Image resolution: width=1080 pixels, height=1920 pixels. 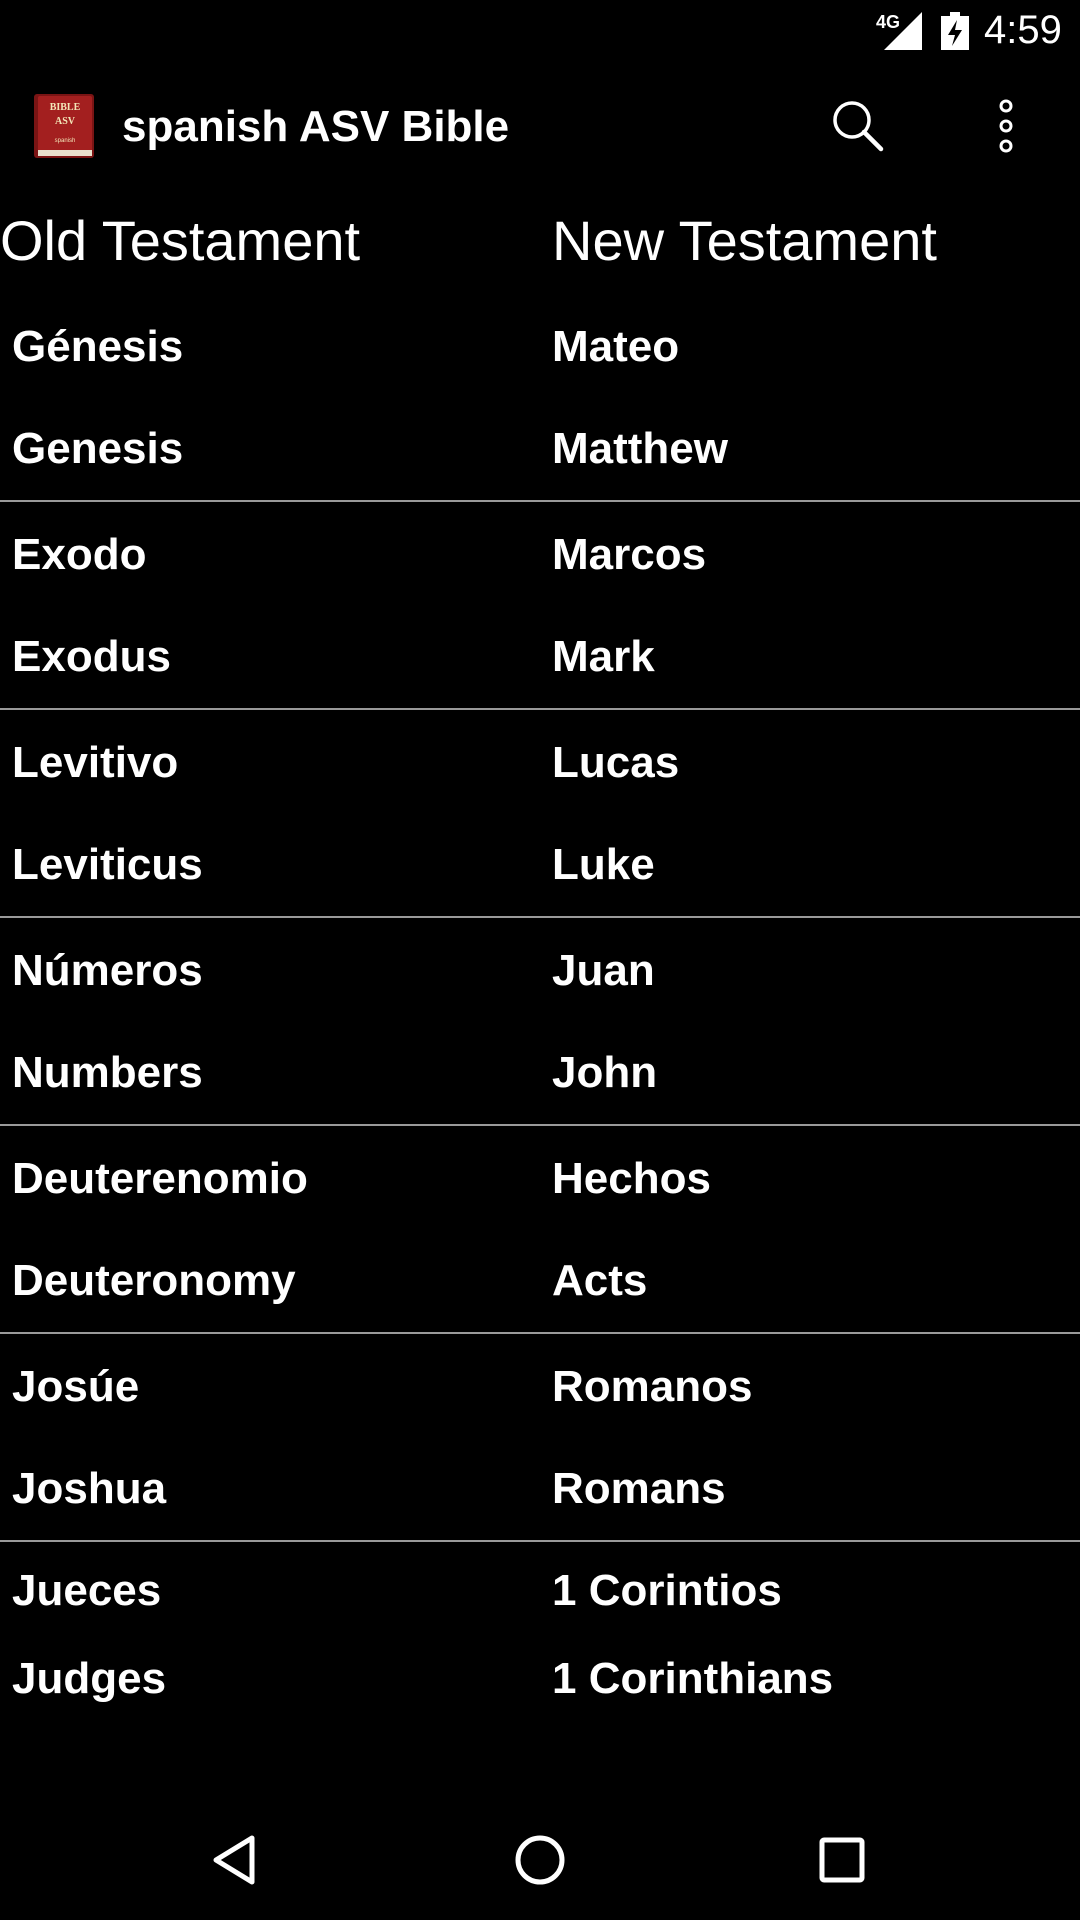 I want to click on book-name-english: Joshua, so click(x=89, y=1488).